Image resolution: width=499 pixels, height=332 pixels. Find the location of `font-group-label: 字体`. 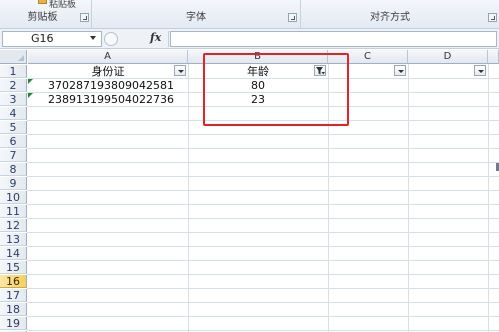

font-group-label: 字体 is located at coordinates (196, 17).